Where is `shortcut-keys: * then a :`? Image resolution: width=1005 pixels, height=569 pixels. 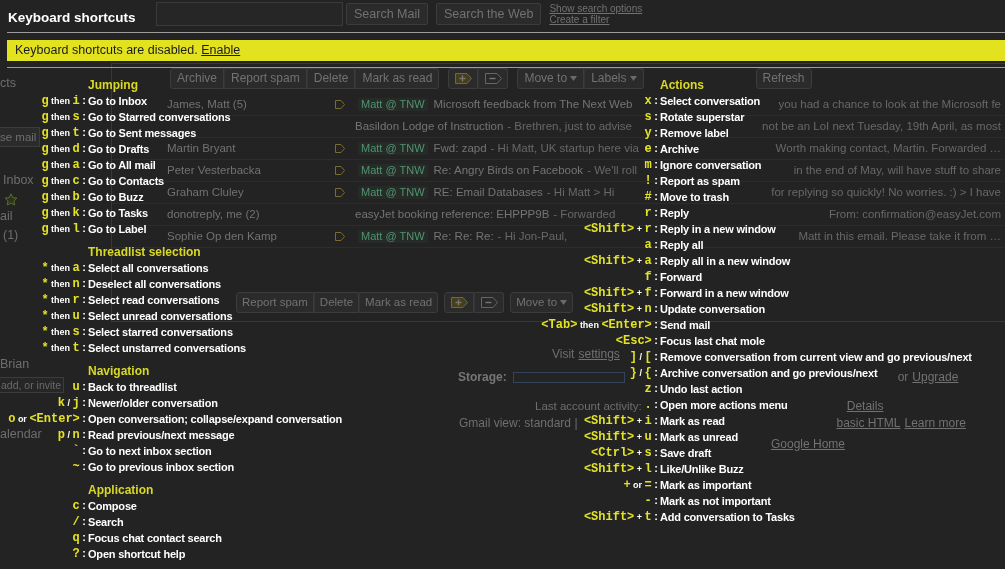 shortcut-keys: * then a : is located at coordinates (63, 268).